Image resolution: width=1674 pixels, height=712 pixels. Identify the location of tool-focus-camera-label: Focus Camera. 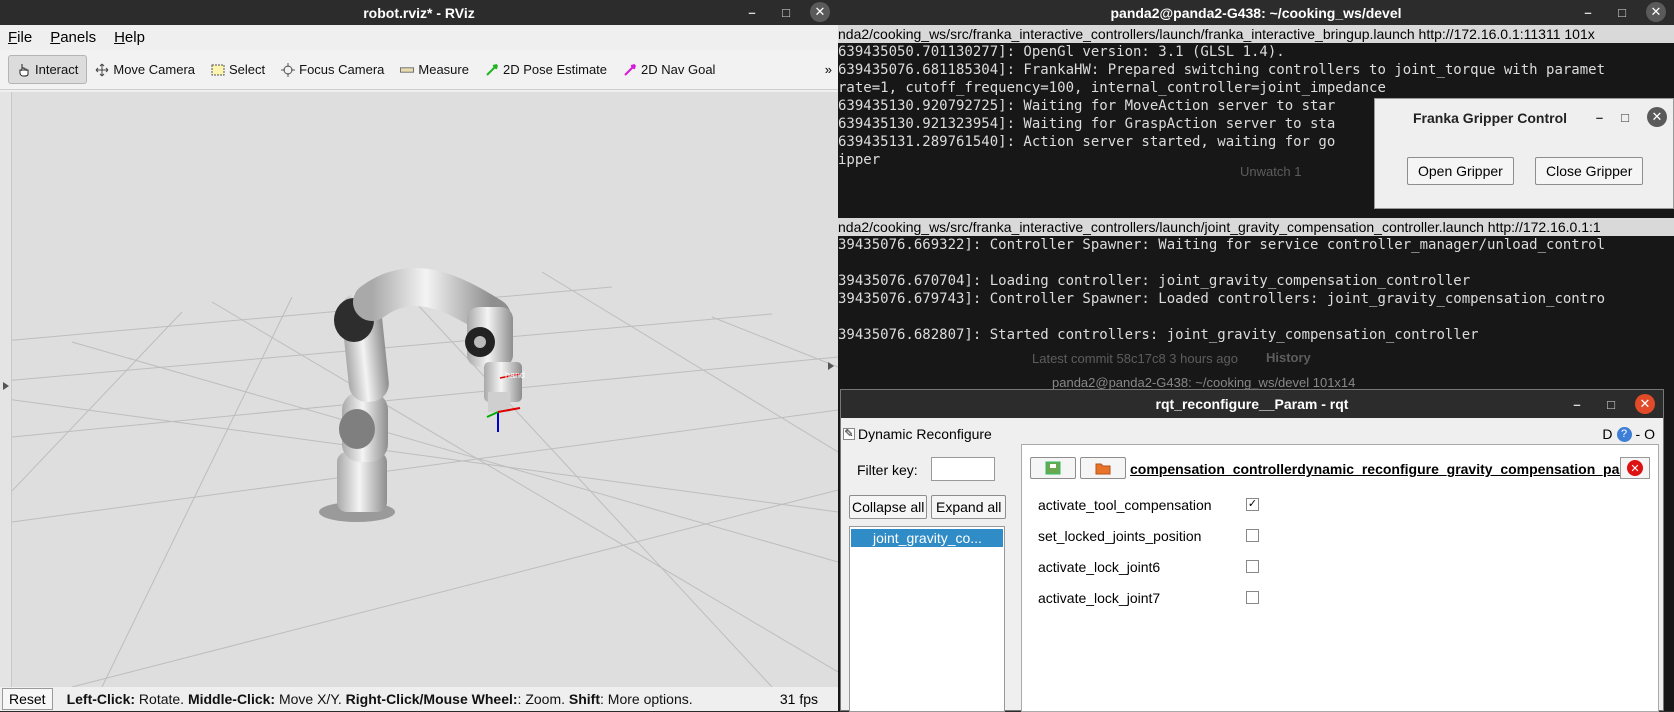
(342, 69).